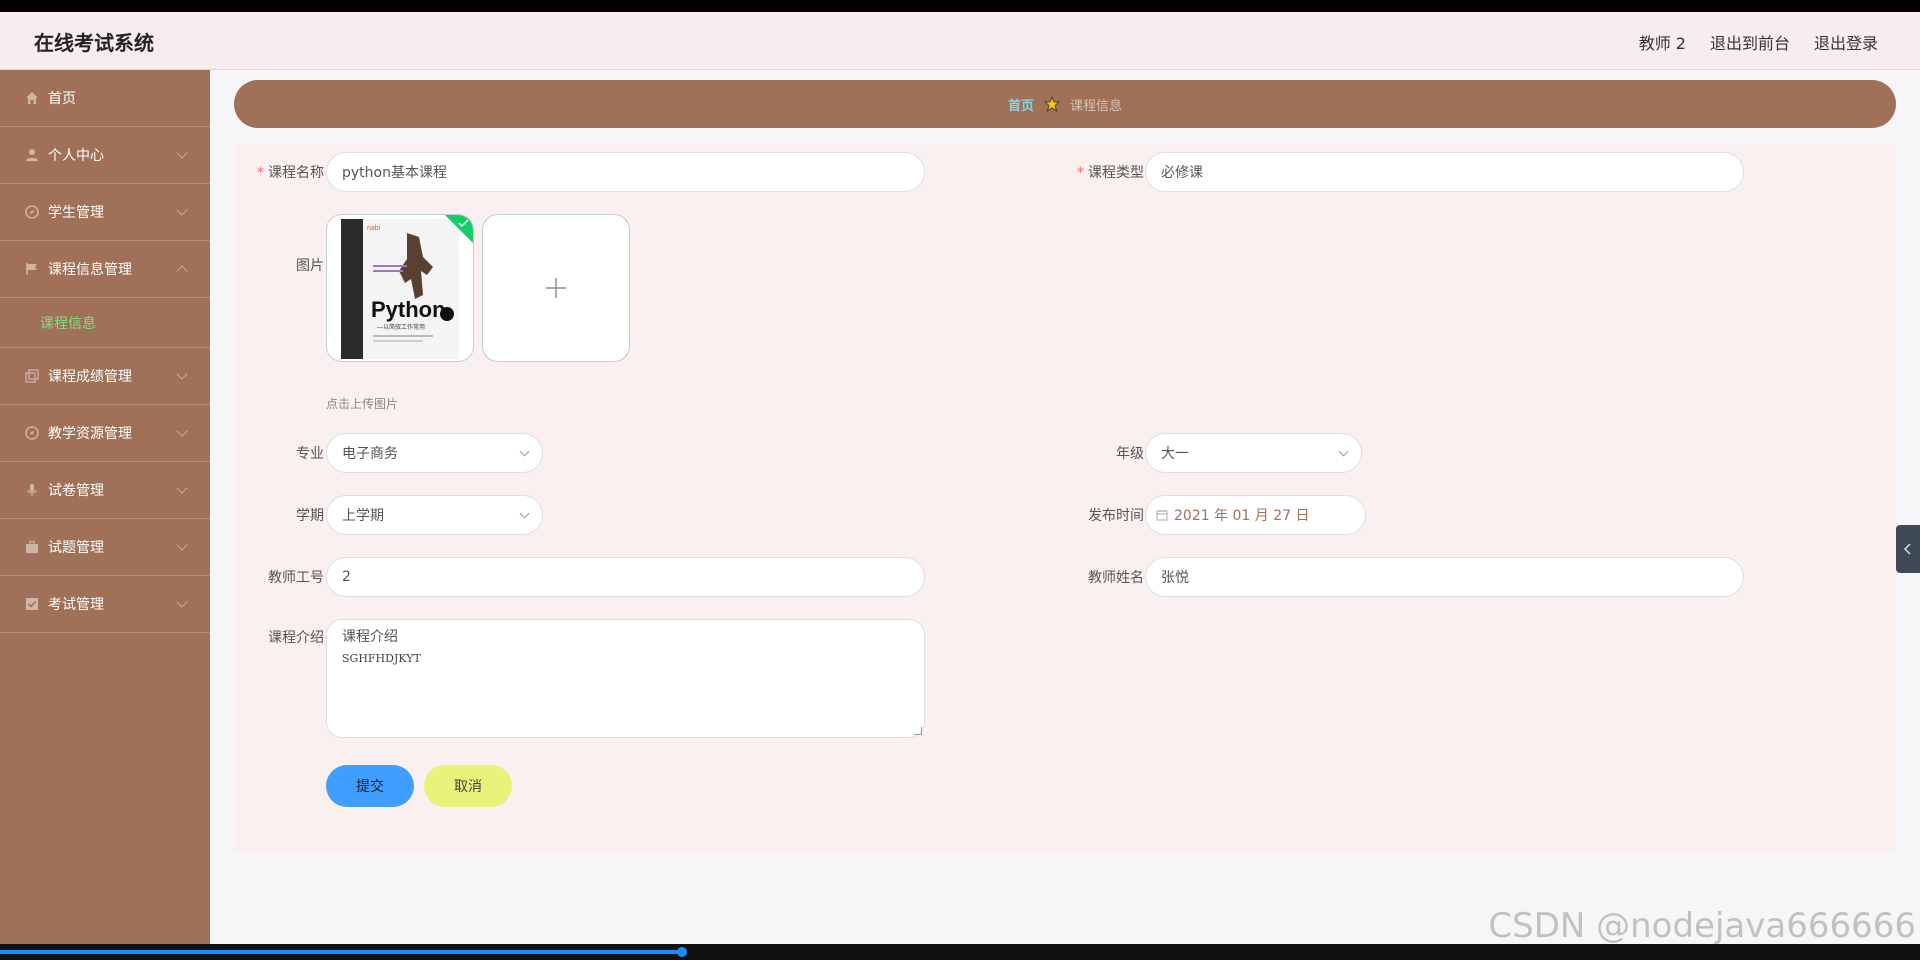  I want to click on term-selected-value: 上学期, so click(363, 516).